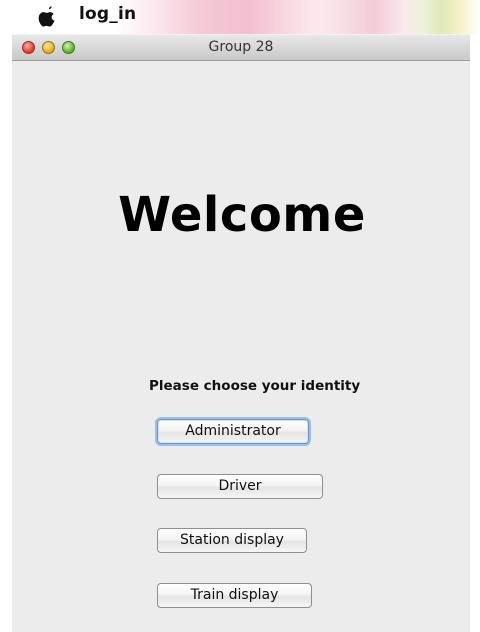 The image size is (480, 632). What do you see at coordinates (240, 17) in the screenshot?
I see `menu-bar: log_in` at bounding box center [240, 17].